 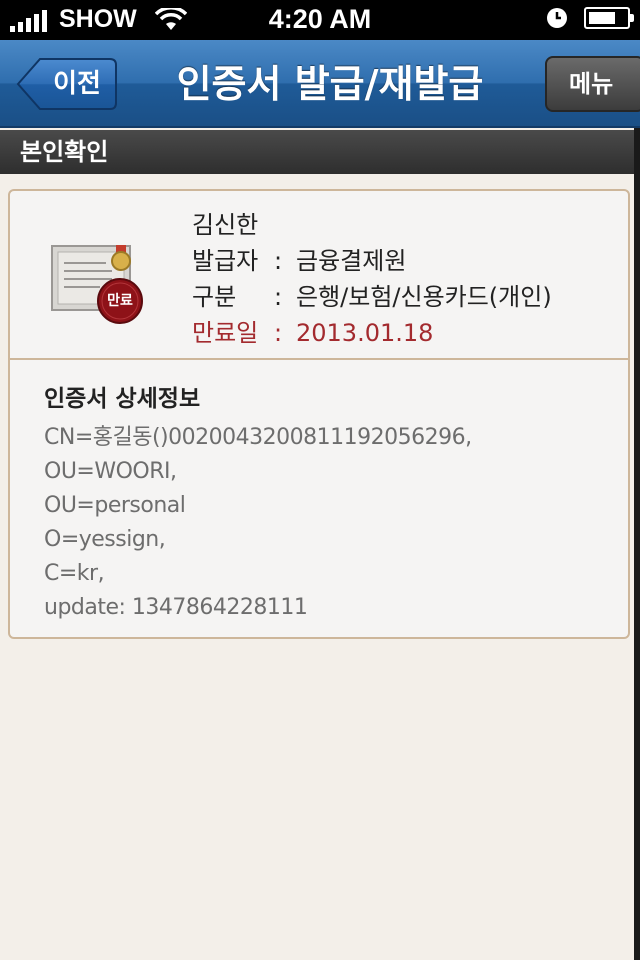 I want to click on edge-strip, so click(x=637, y=544).